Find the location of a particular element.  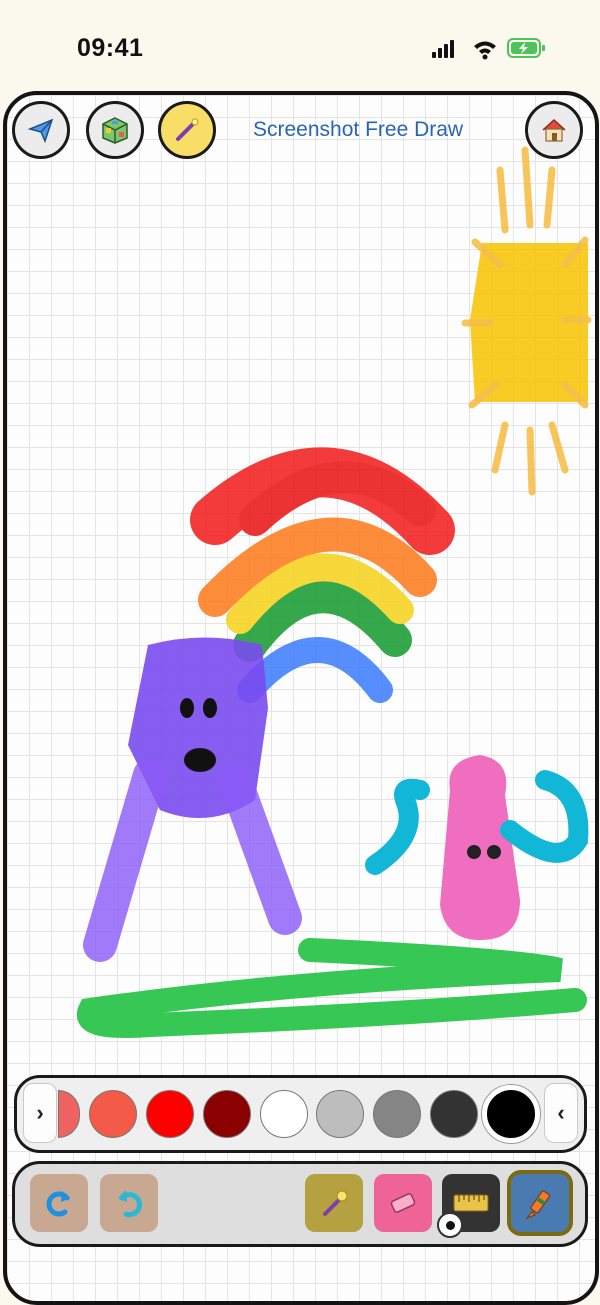

brush-size-indicator is located at coordinates (450, 1225).